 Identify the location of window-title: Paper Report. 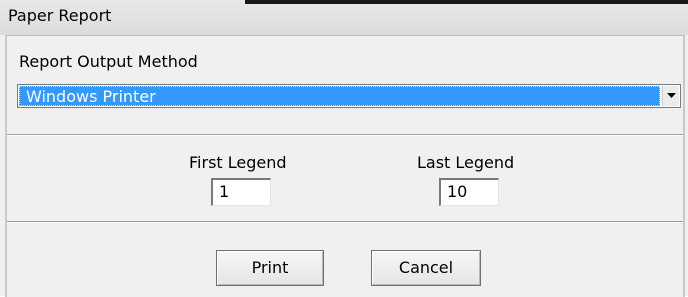
(60, 15).